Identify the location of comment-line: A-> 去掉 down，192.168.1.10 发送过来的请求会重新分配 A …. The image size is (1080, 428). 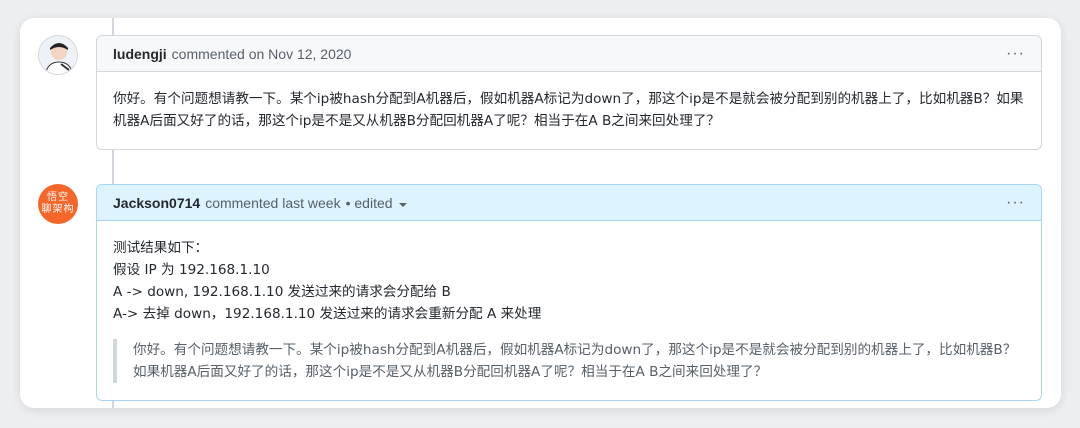
(327, 314).